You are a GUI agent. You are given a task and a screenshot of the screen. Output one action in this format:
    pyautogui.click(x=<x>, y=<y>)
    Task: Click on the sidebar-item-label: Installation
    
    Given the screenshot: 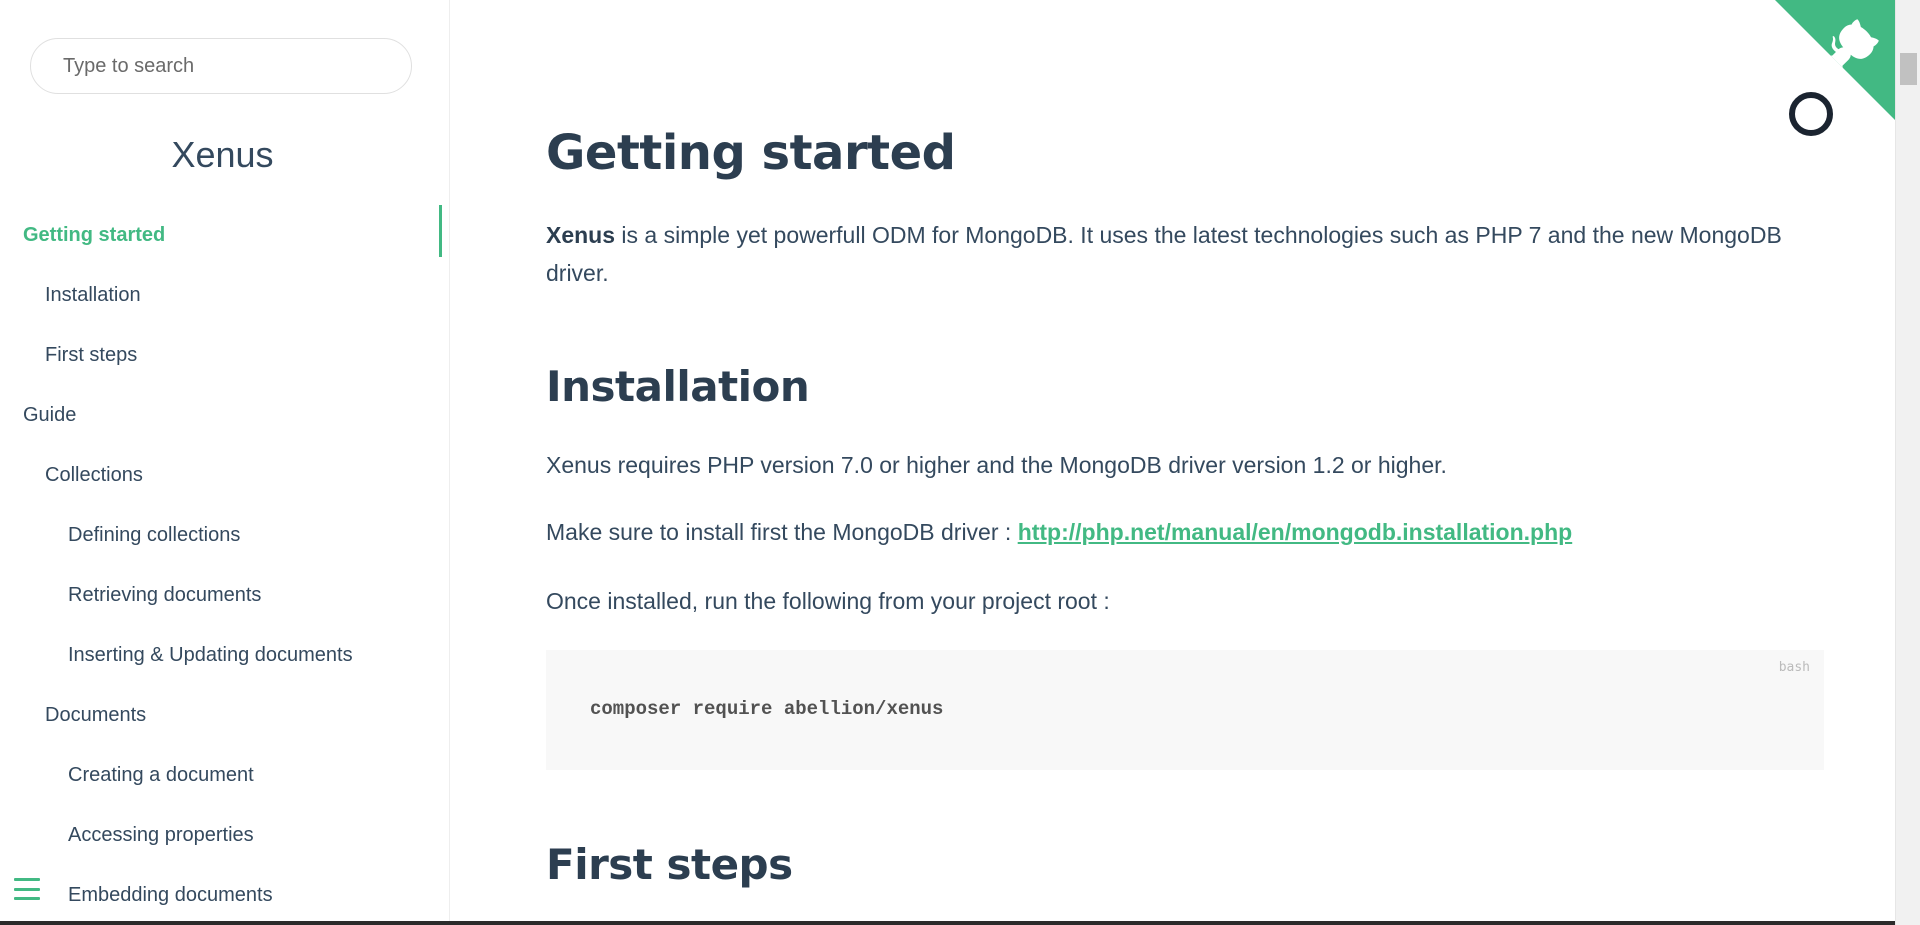 What is the action you would take?
    pyautogui.click(x=93, y=294)
    